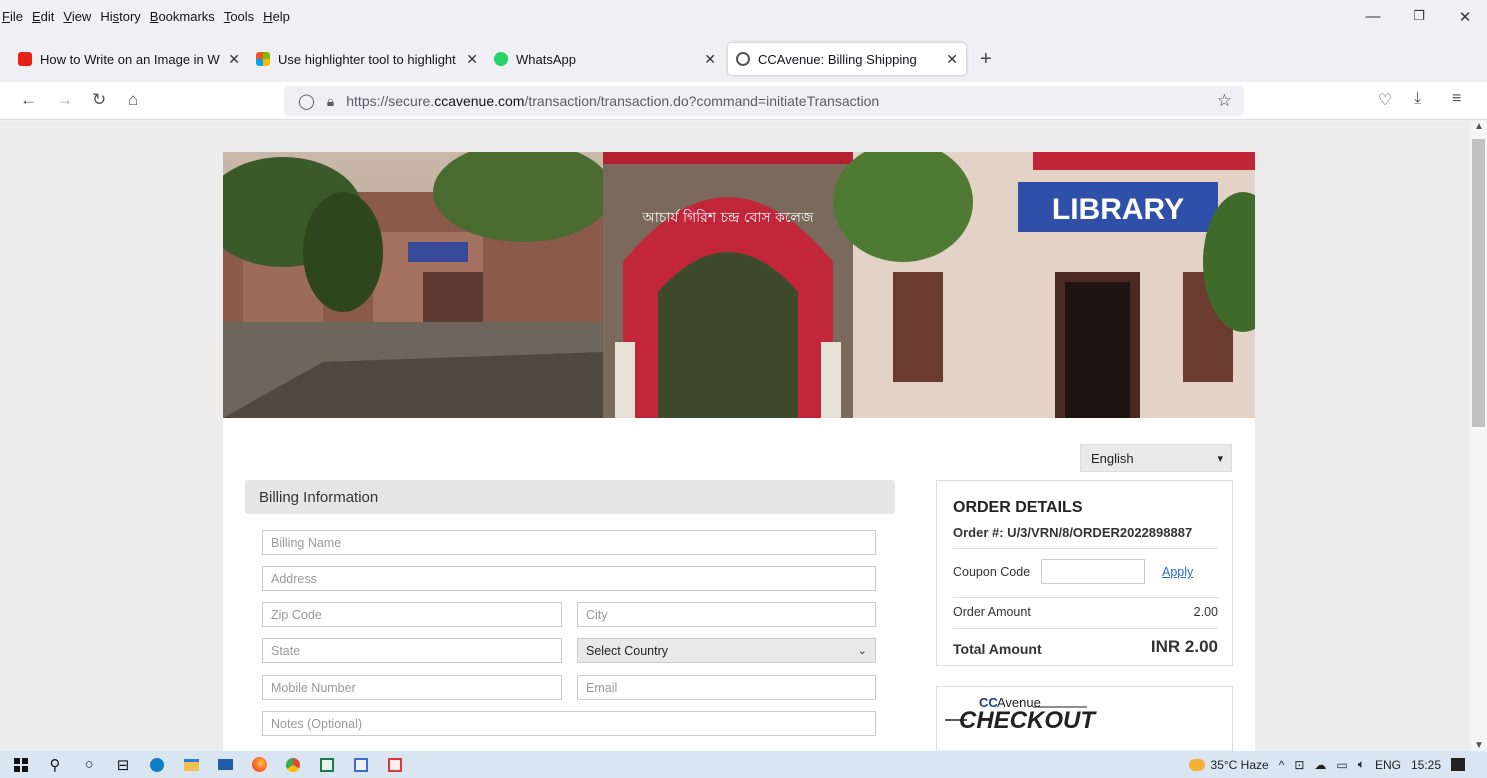 The width and height of the screenshot is (1487, 778). I want to click on total-amount-value: INR 2.00, so click(1184, 646).